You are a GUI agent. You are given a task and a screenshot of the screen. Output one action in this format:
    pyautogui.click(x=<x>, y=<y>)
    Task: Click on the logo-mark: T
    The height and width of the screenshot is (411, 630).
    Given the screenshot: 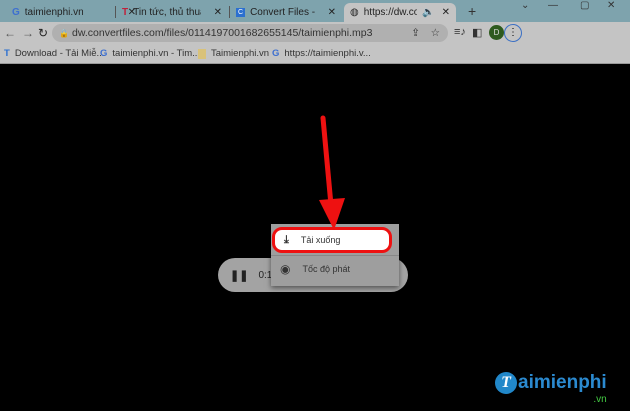 What is the action you would take?
    pyautogui.click(x=506, y=383)
    